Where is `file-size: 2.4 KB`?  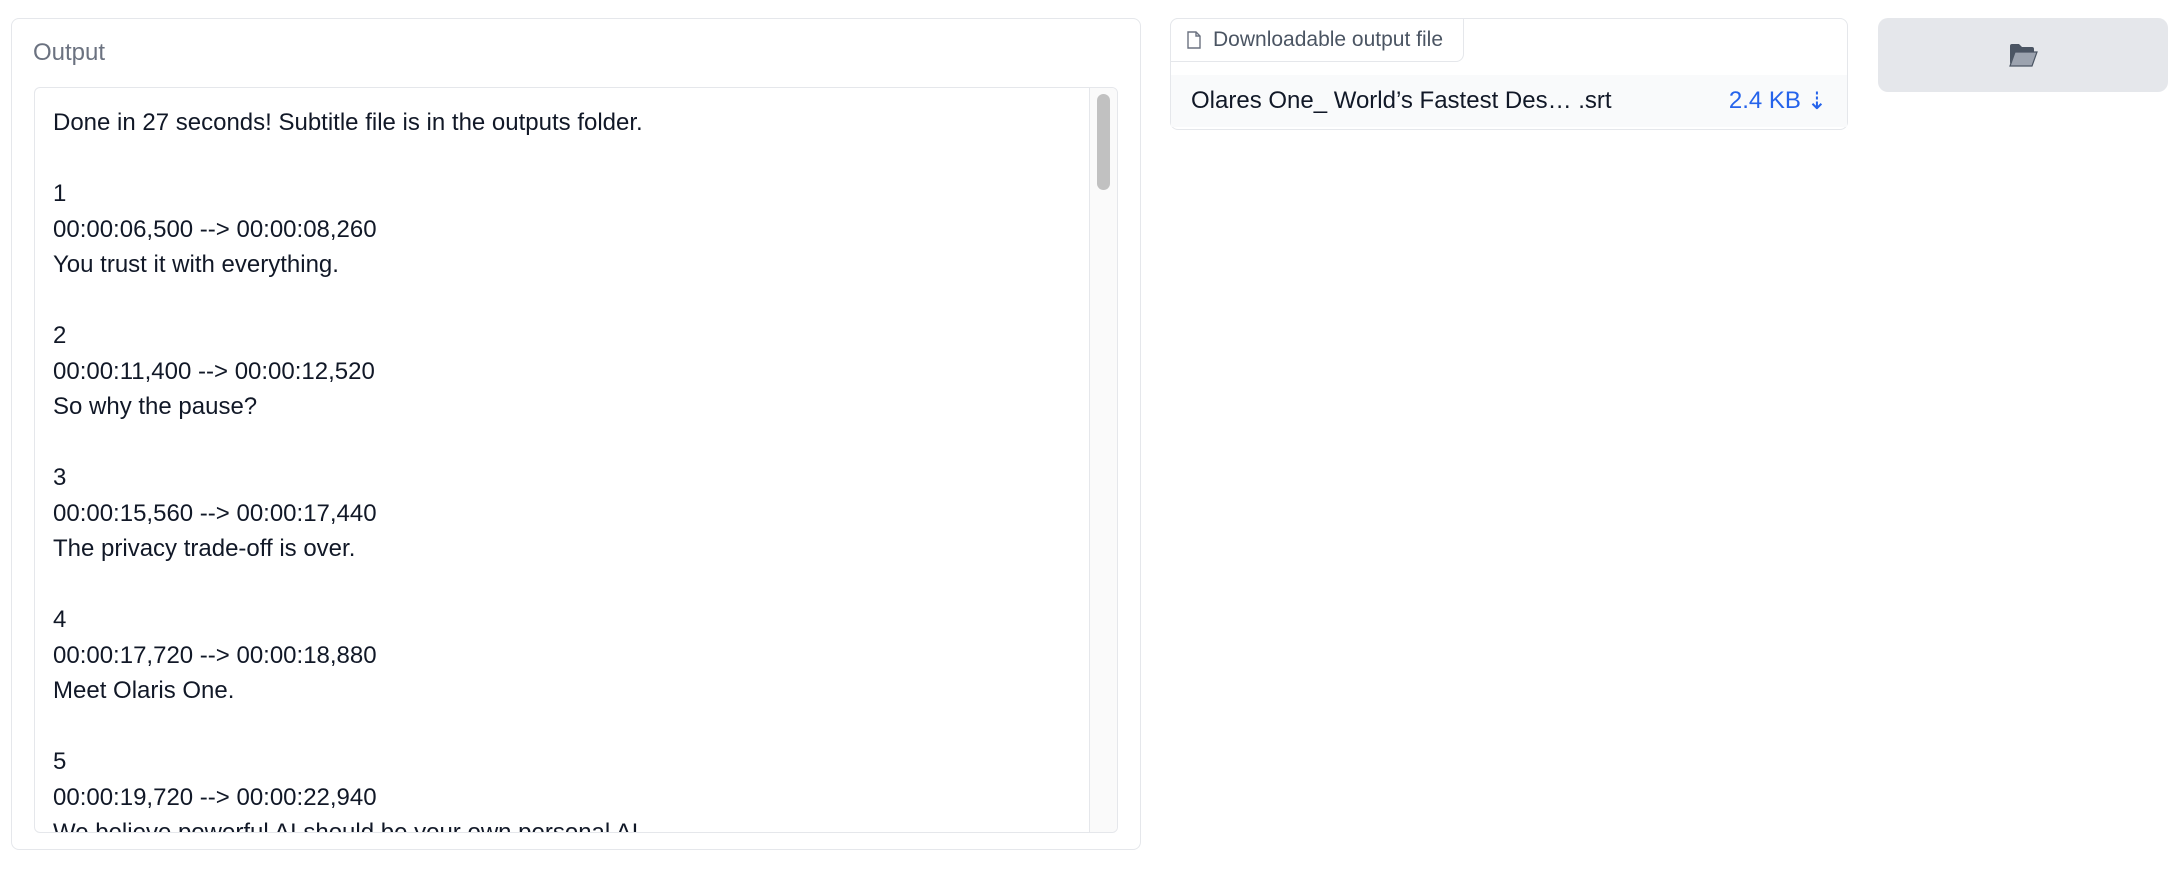 file-size: 2.4 KB is located at coordinates (1765, 101).